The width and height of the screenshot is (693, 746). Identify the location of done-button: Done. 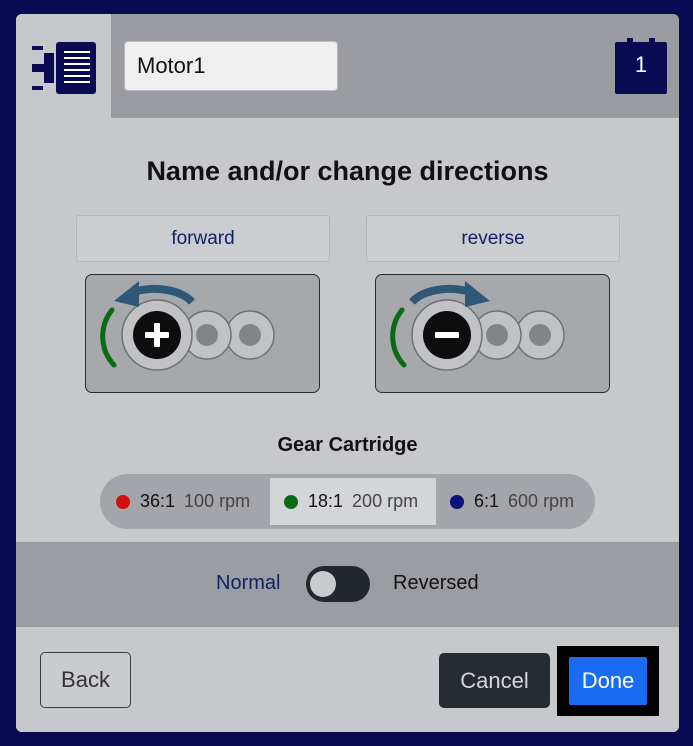
(608, 681).